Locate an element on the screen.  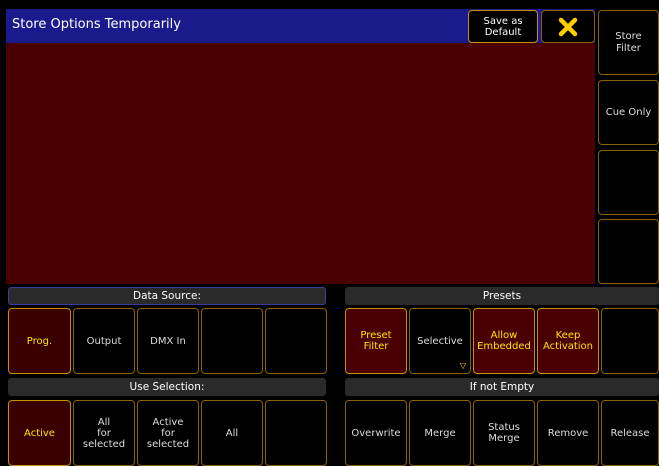
overwrite-button: Overwrite is located at coordinates (376, 433).